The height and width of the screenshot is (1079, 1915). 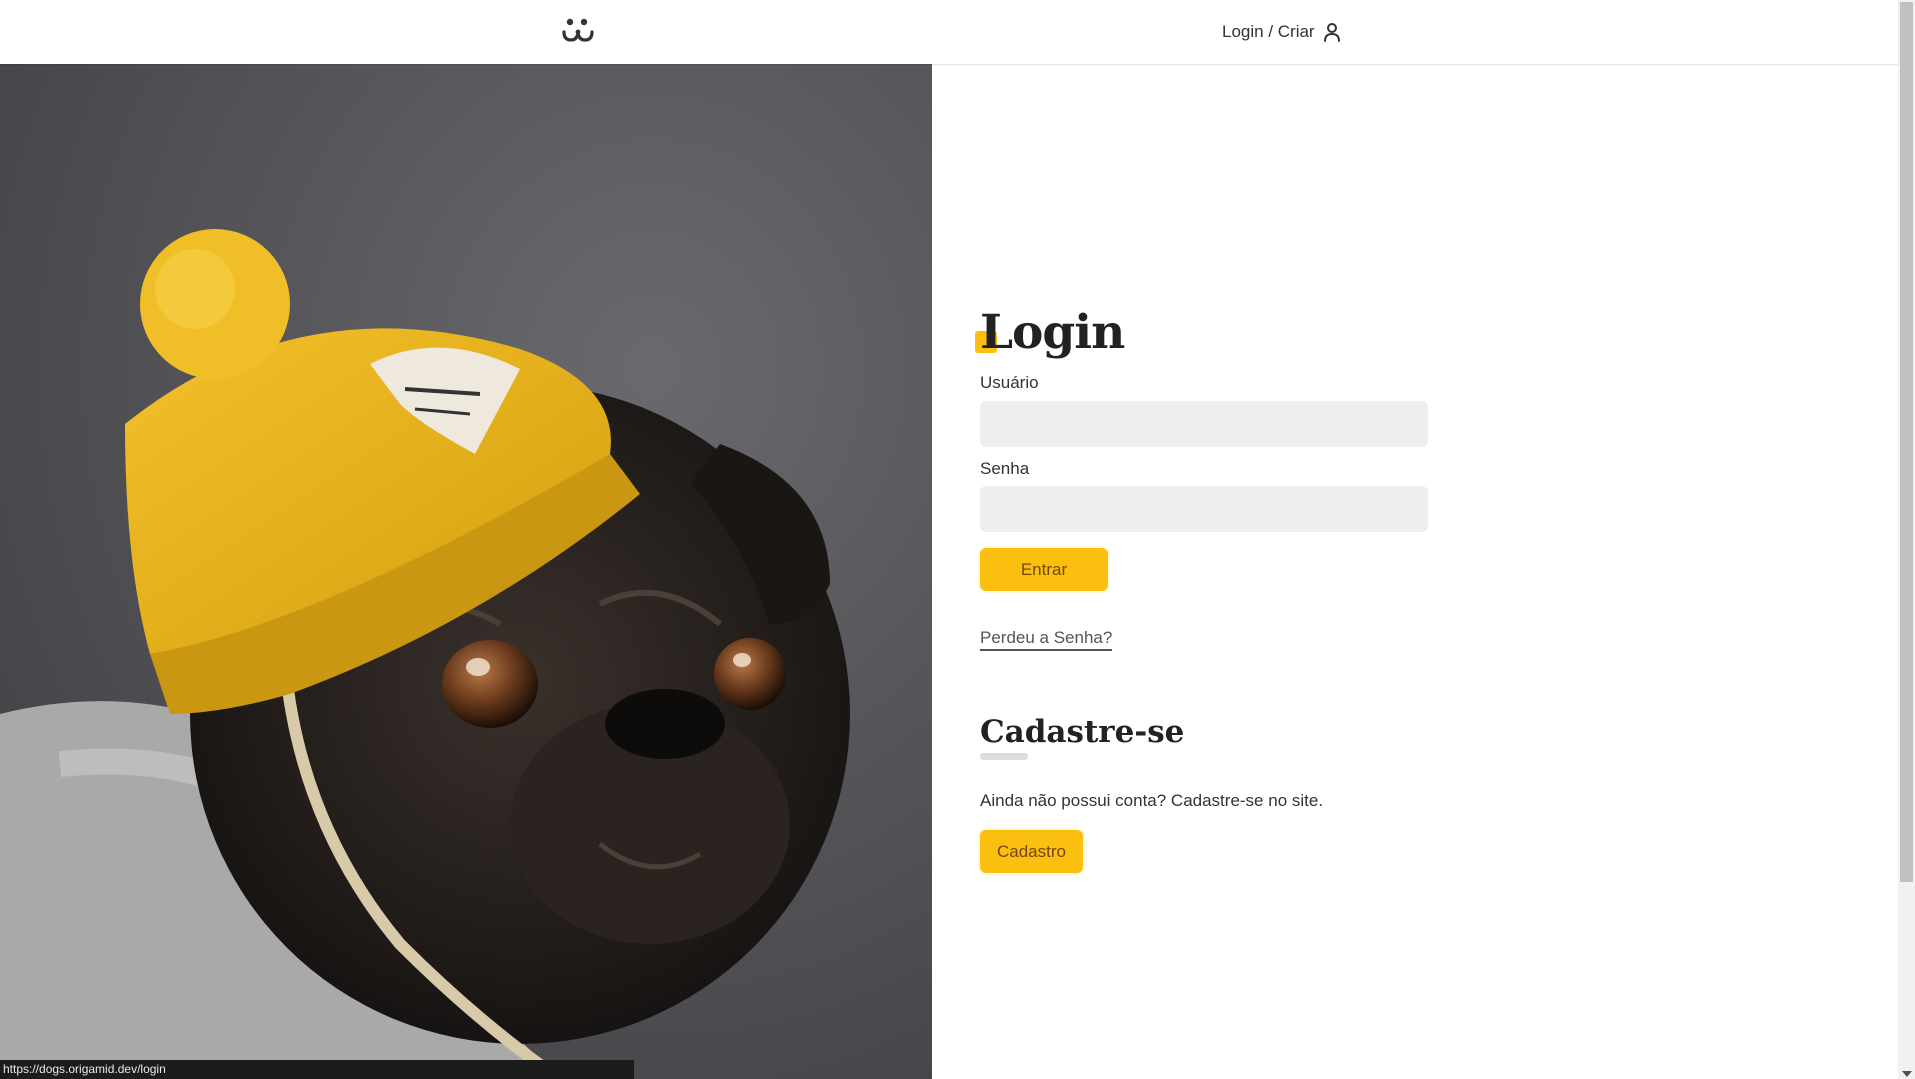 I want to click on link-status-bar: https://dogs.origamid.dev/login, so click(x=317, y=1069).